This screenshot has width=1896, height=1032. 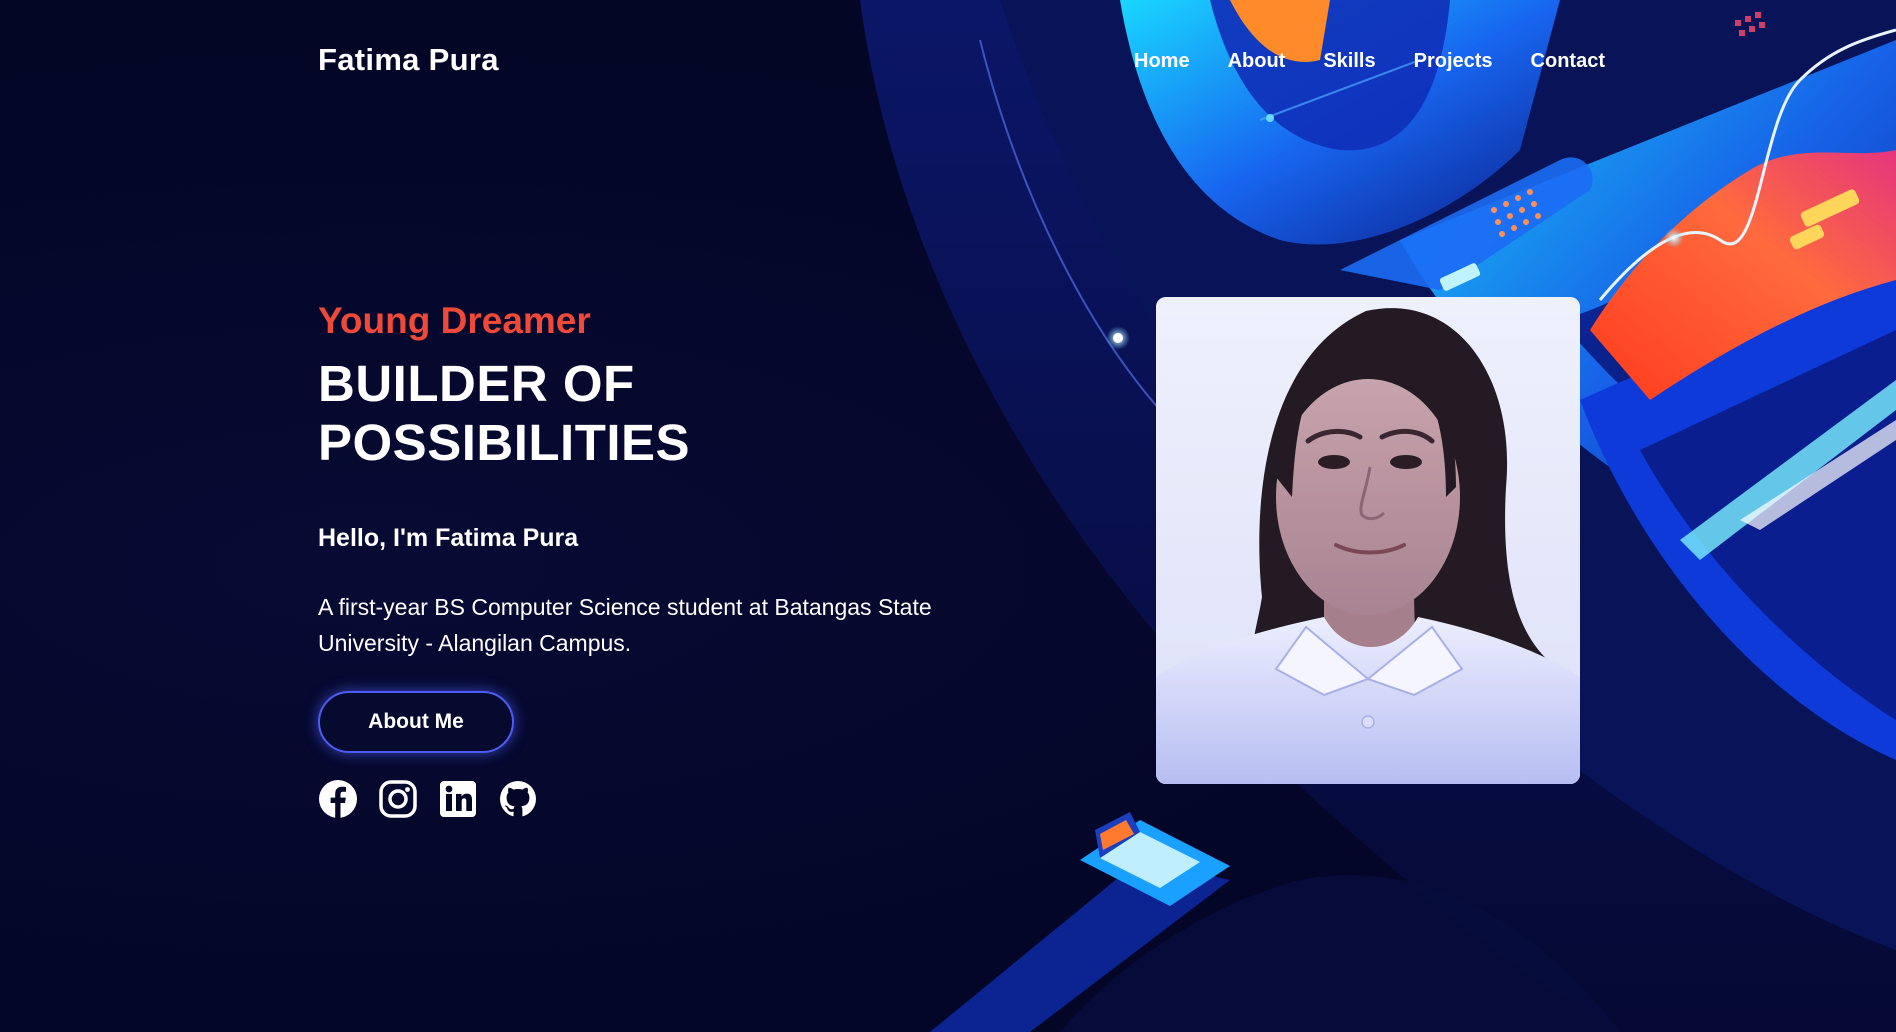 I want to click on nav-contact-link: Contact, so click(x=1568, y=61).